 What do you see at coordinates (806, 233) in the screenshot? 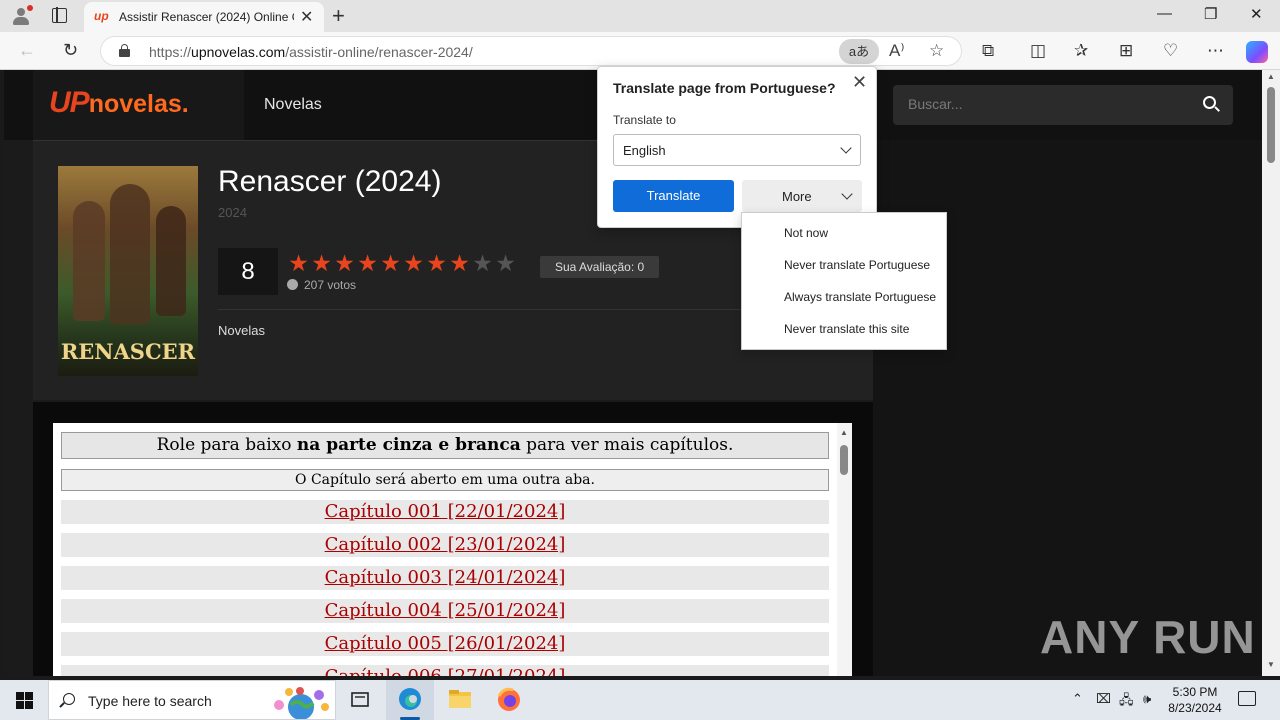
I see `menu-item-not-now: Not now` at bounding box center [806, 233].